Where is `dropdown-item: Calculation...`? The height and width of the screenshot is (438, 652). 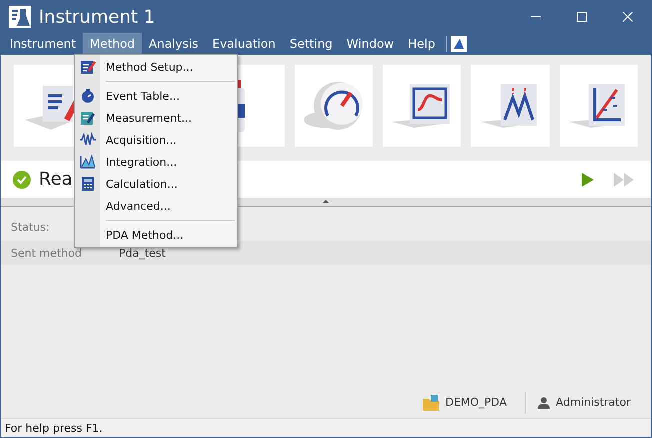 dropdown-item: Calculation... is located at coordinates (156, 184).